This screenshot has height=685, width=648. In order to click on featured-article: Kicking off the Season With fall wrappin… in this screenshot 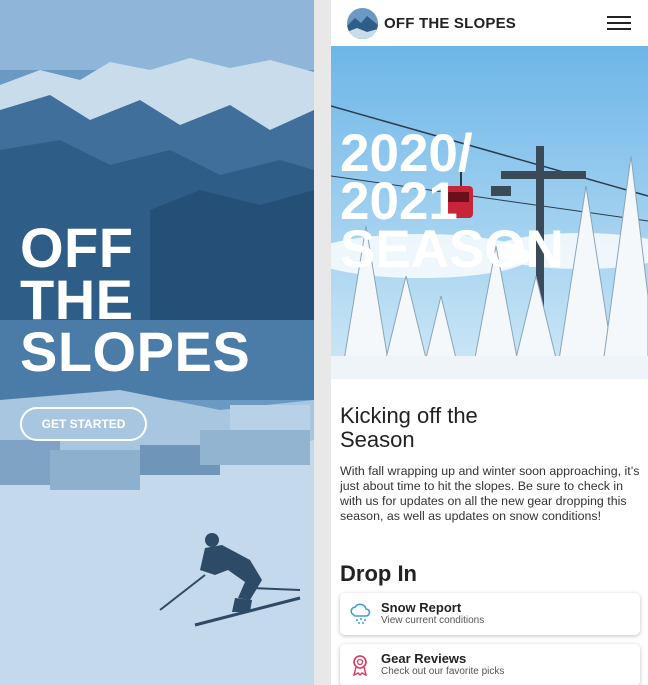, I will do `click(490, 464)`.